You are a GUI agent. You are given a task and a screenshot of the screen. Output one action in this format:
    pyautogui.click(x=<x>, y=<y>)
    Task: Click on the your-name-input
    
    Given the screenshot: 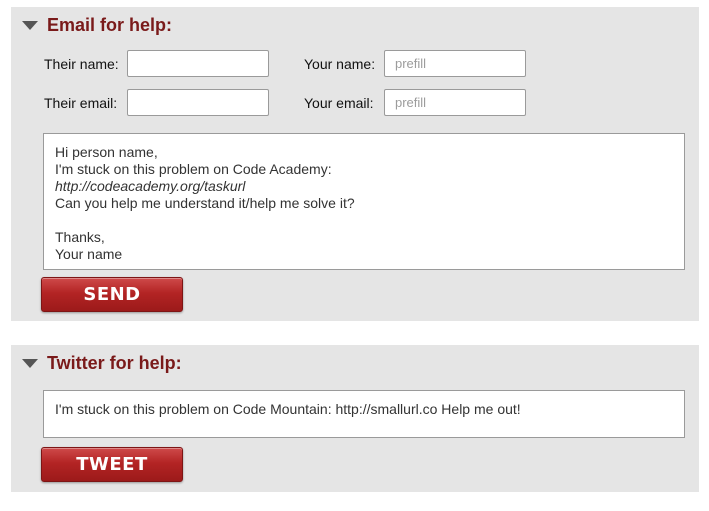 What is the action you would take?
    pyautogui.click(x=455, y=63)
    